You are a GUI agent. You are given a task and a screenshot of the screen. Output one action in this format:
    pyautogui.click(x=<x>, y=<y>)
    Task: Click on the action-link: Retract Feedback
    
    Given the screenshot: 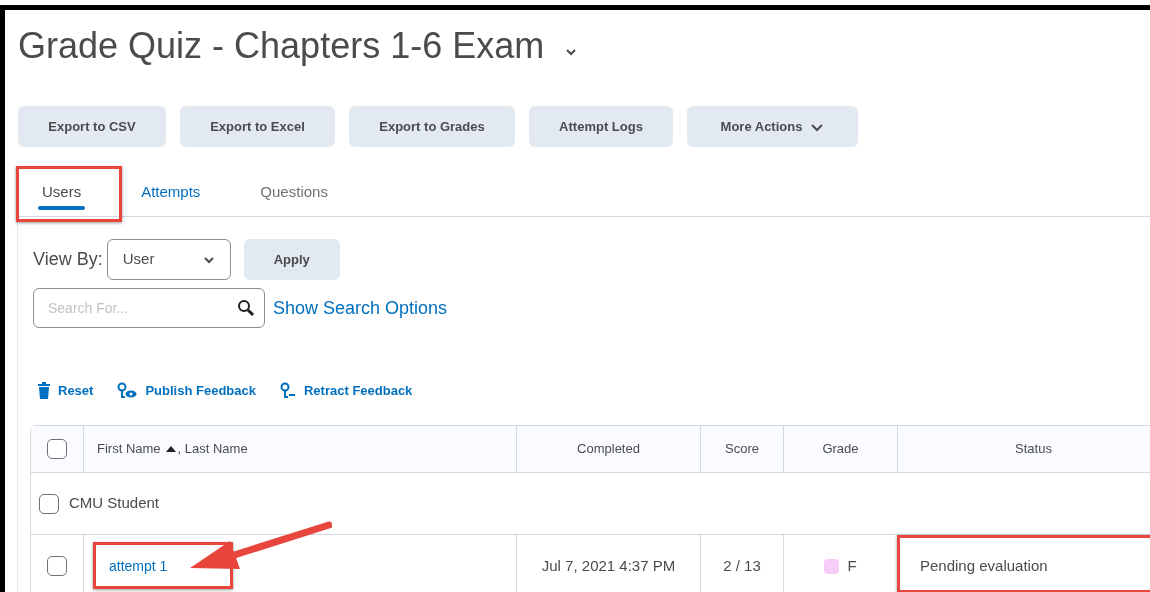 What is the action you would take?
    pyautogui.click(x=346, y=391)
    